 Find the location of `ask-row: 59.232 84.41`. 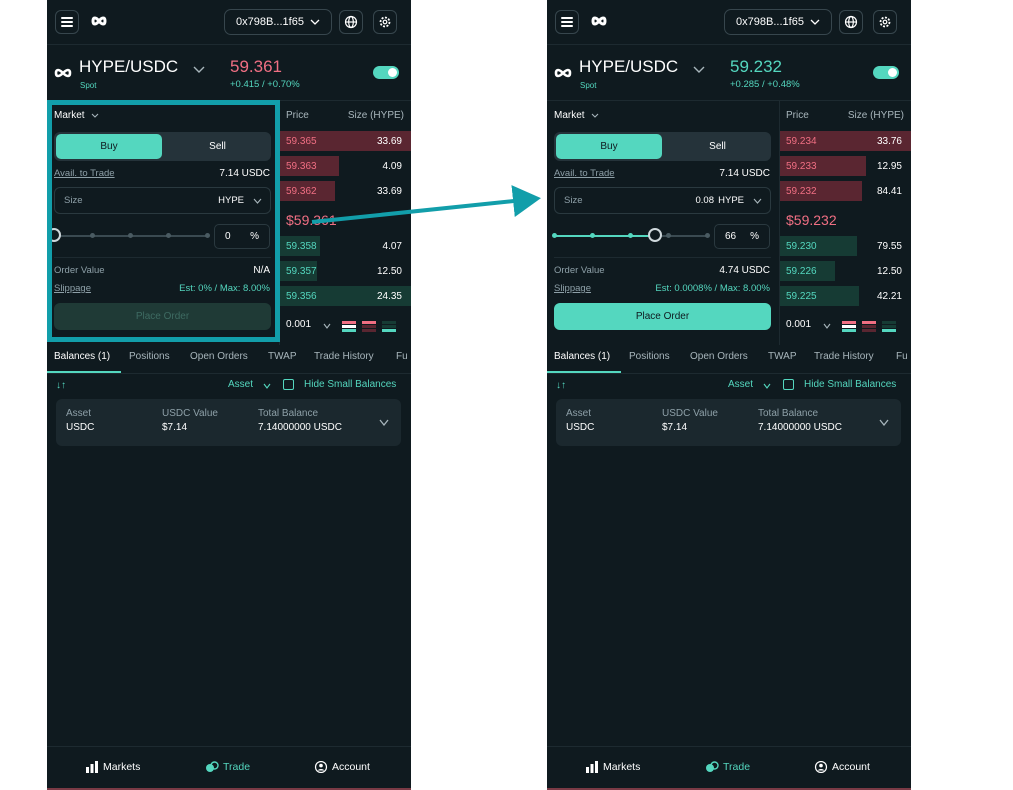

ask-row: 59.232 84.41 is located at coordinates (845, 191).